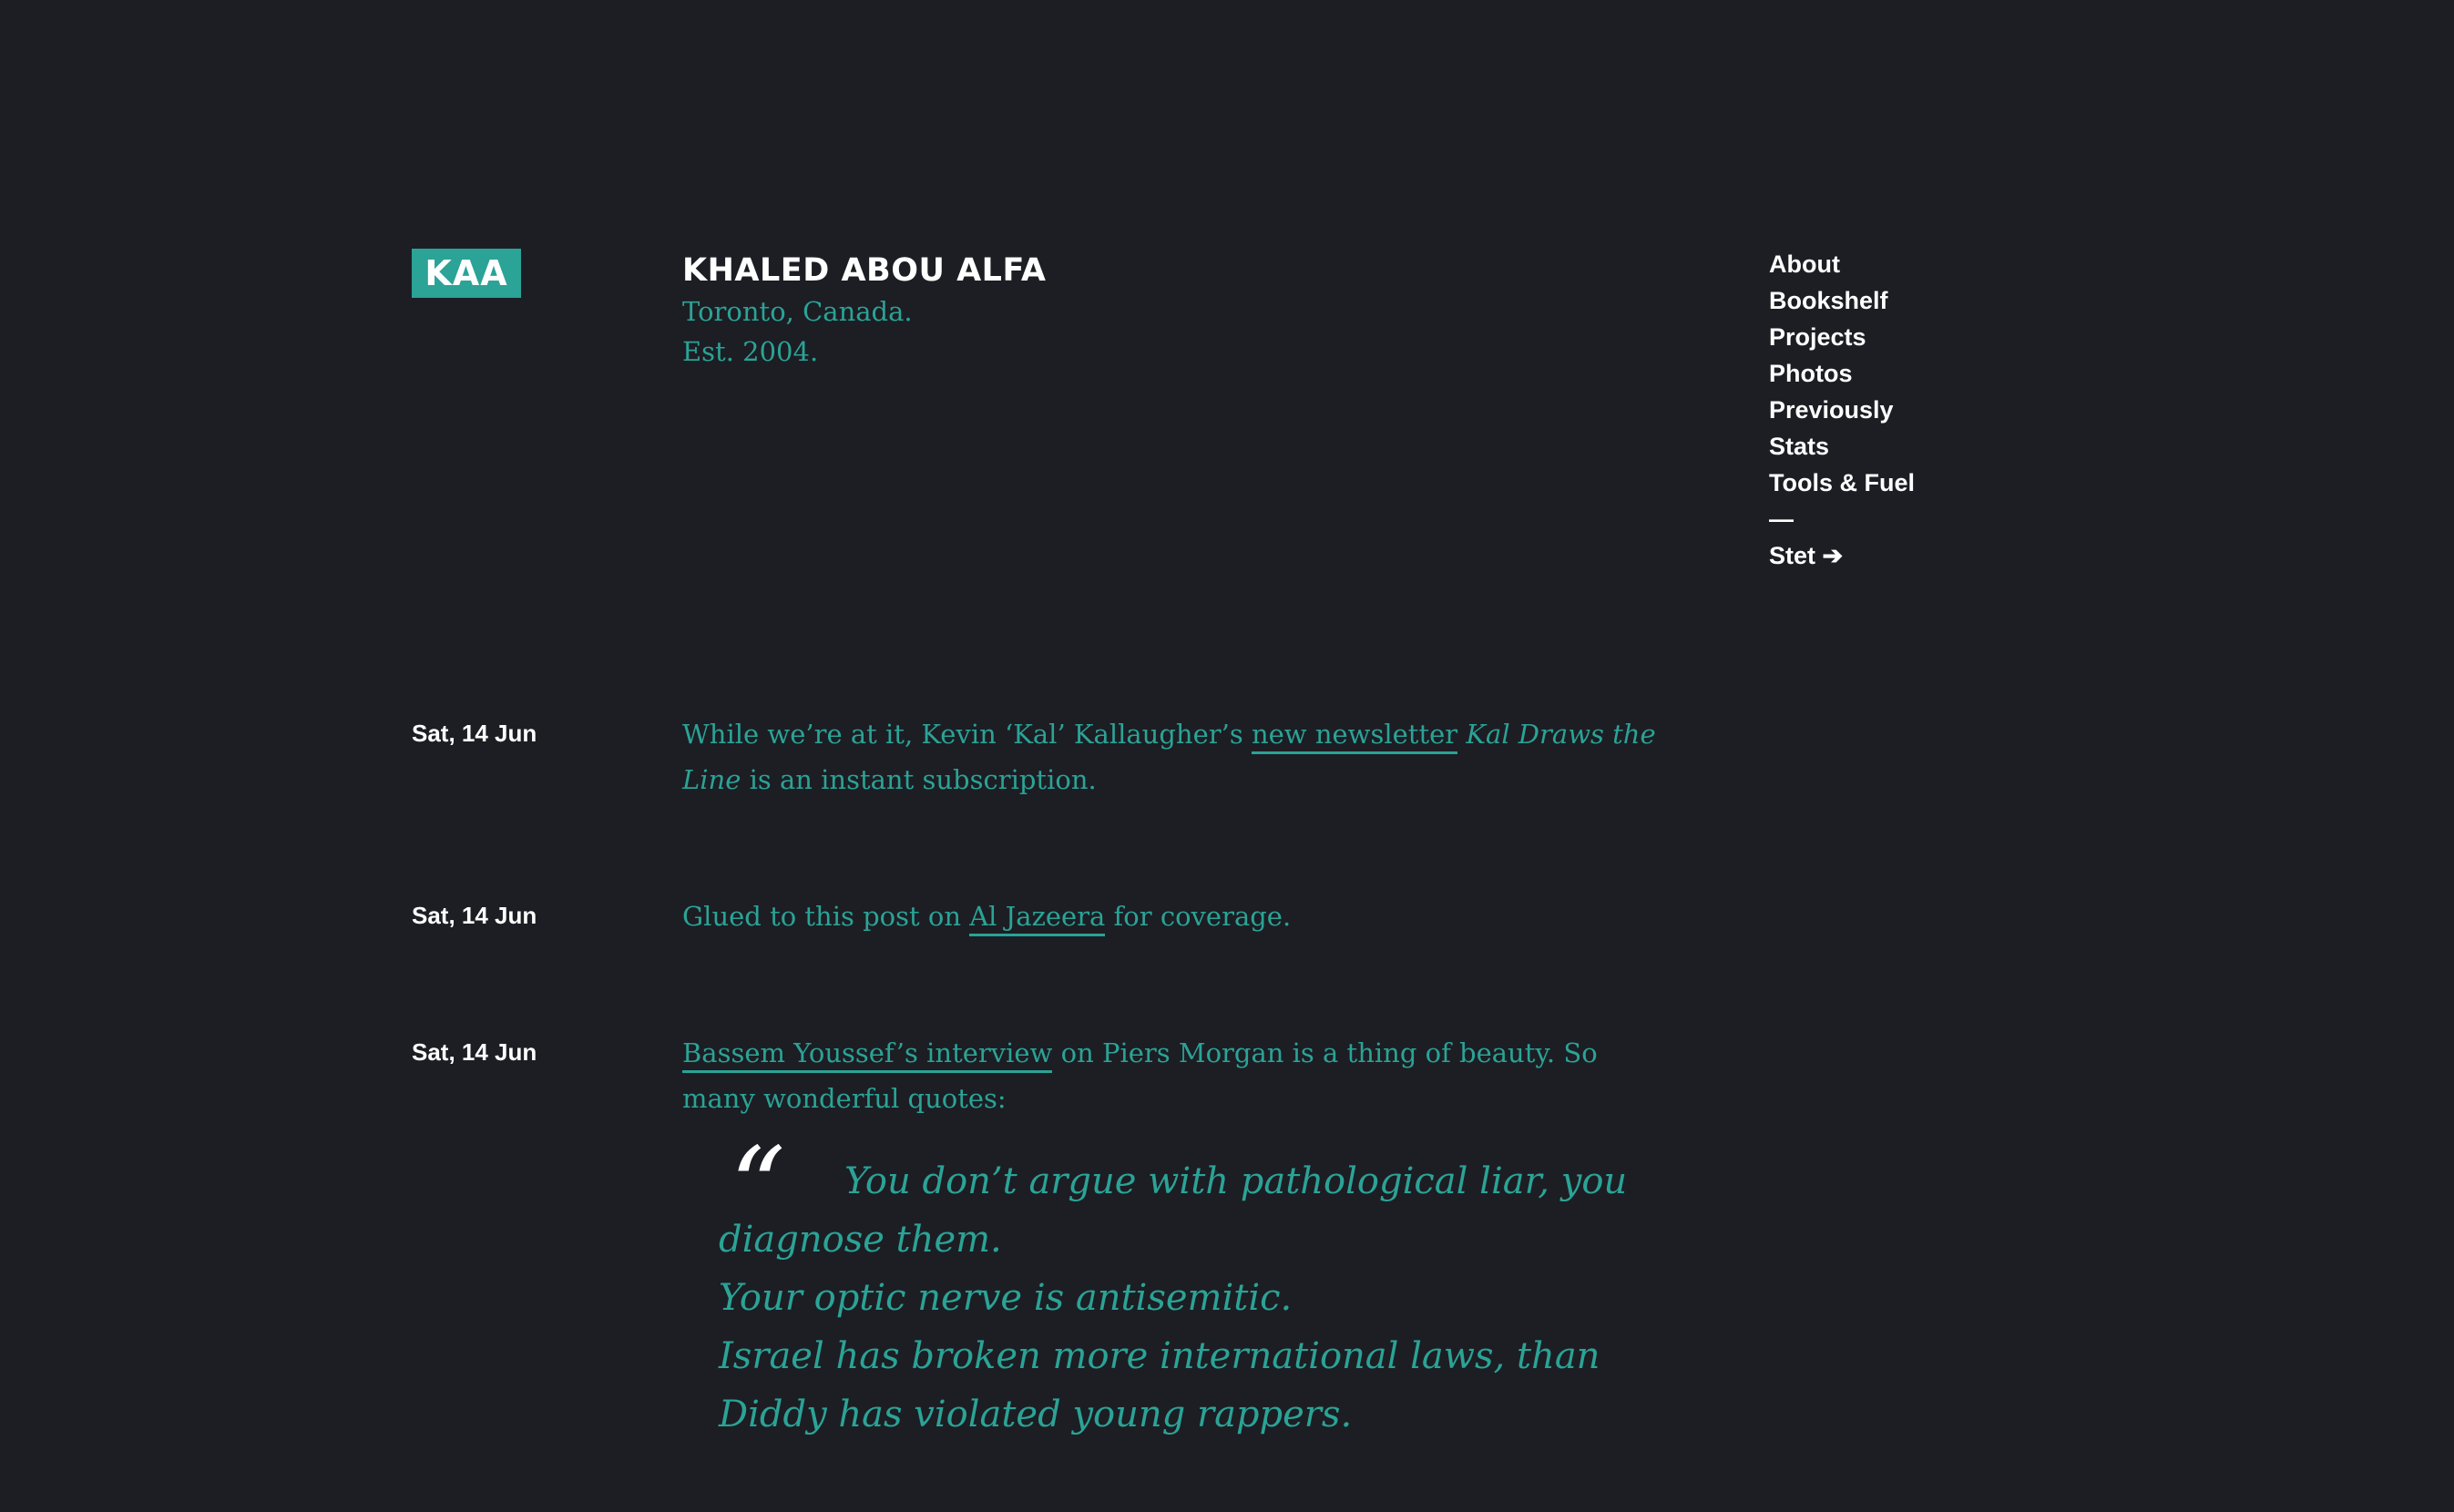  Describe the element at coordinates (1842, 483) in the screenshot. I see `nav-item-tools-fuel: Tools & Fuel` at that location.